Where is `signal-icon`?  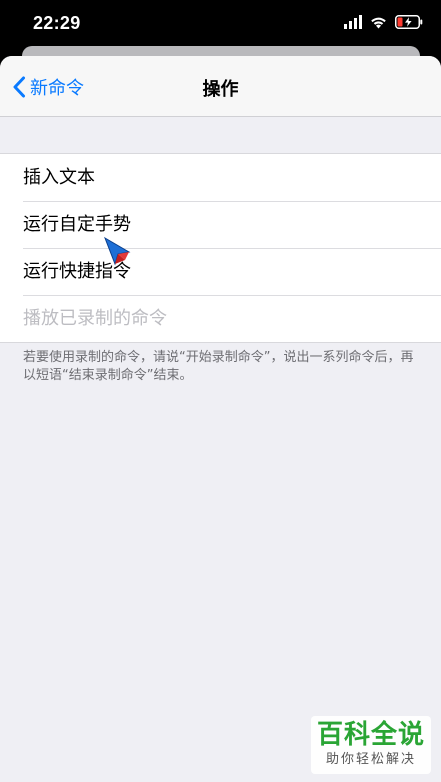
signal-icon is located at coordinates (353, 22).